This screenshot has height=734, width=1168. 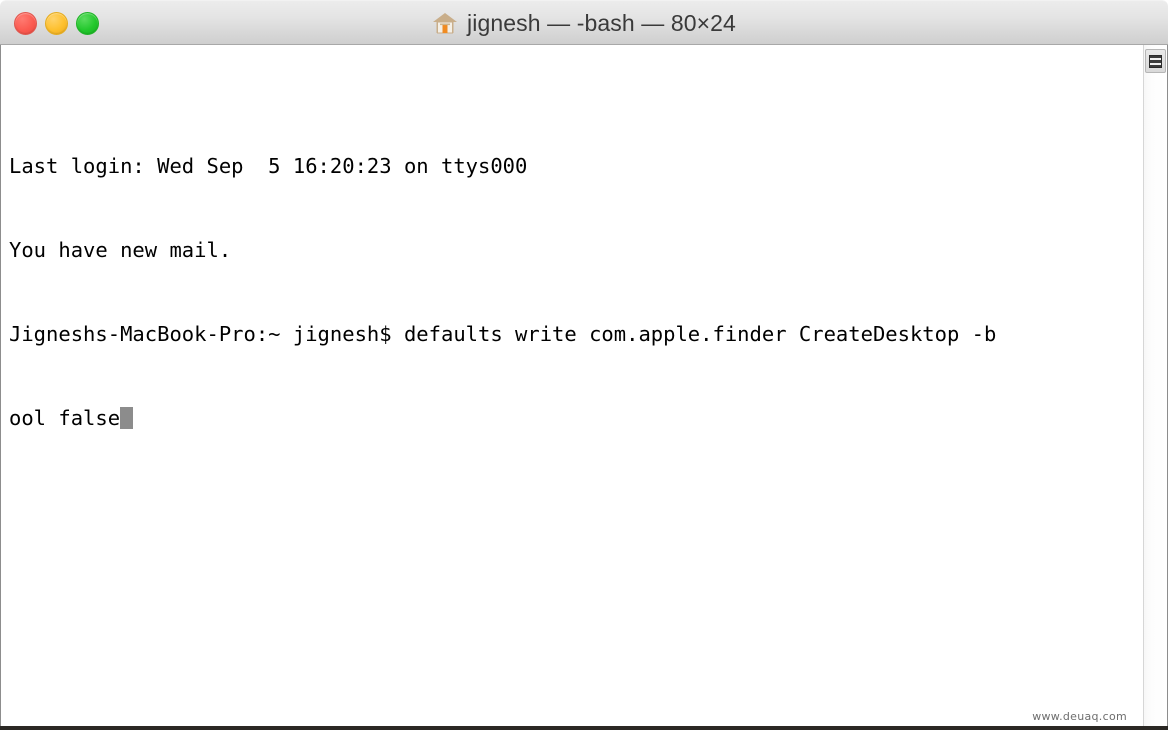 What do you see at coordinates (1154, 385) in the screenshot?
I see `terminal-scrollbar` at bounding box center [1154, 385].